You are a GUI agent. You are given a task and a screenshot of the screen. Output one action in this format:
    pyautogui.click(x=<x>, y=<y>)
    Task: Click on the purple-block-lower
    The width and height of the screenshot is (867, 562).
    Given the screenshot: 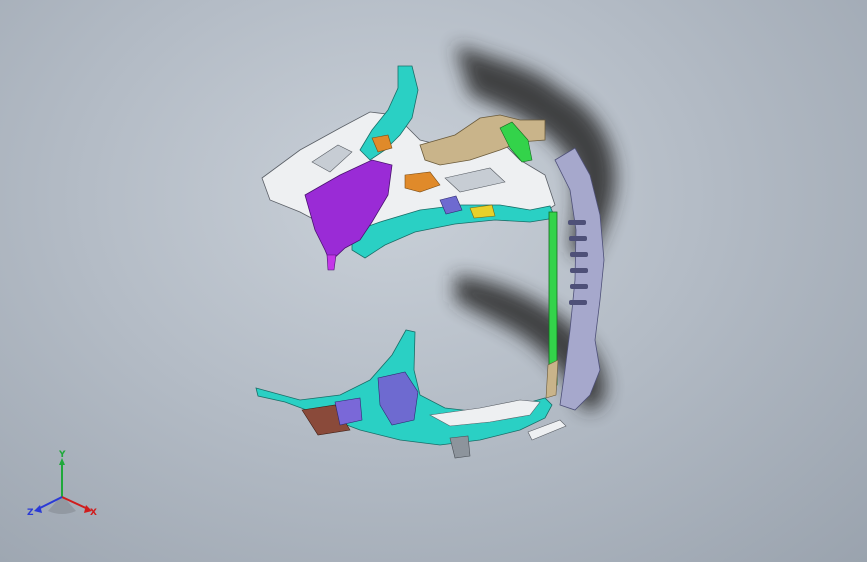 What is the action you would take?
    pyautogui.click(x=348, y=411)
    